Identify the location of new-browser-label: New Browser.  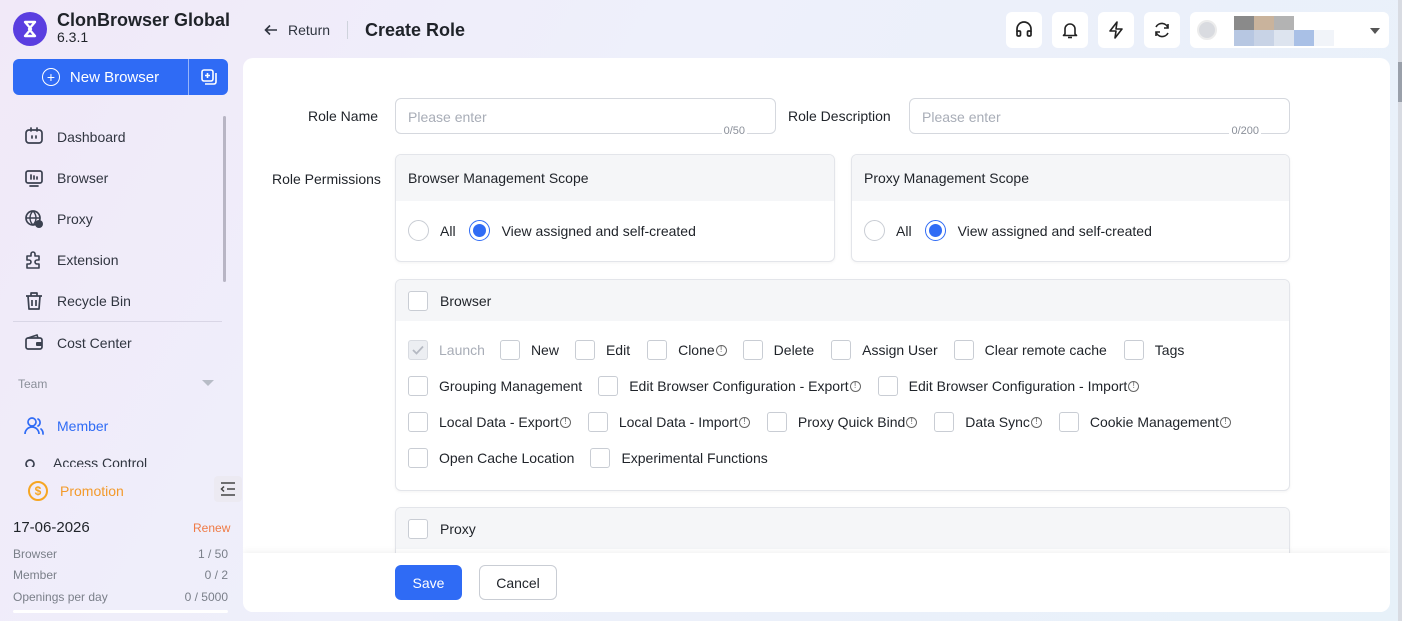
(114, 77).